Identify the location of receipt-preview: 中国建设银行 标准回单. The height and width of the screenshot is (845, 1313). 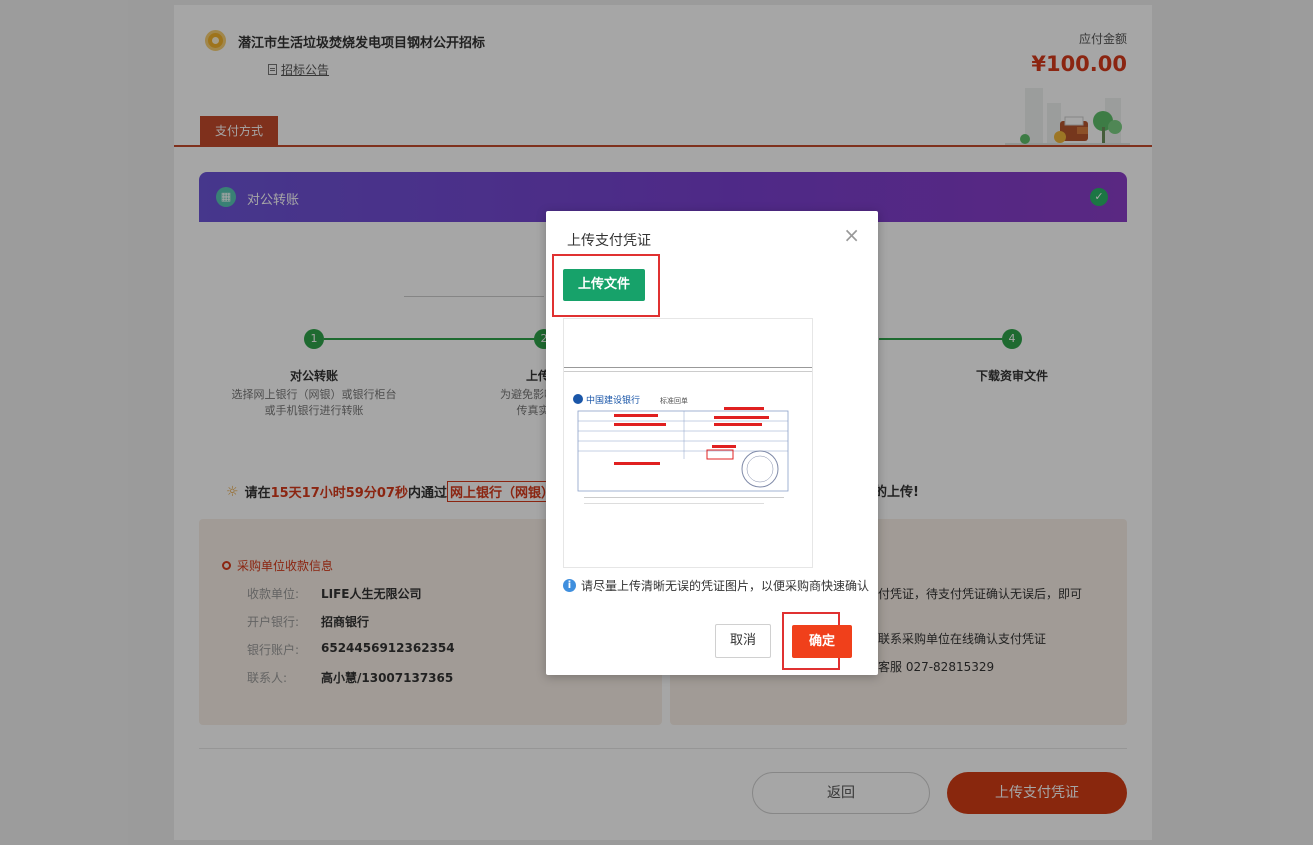
(688, 443).